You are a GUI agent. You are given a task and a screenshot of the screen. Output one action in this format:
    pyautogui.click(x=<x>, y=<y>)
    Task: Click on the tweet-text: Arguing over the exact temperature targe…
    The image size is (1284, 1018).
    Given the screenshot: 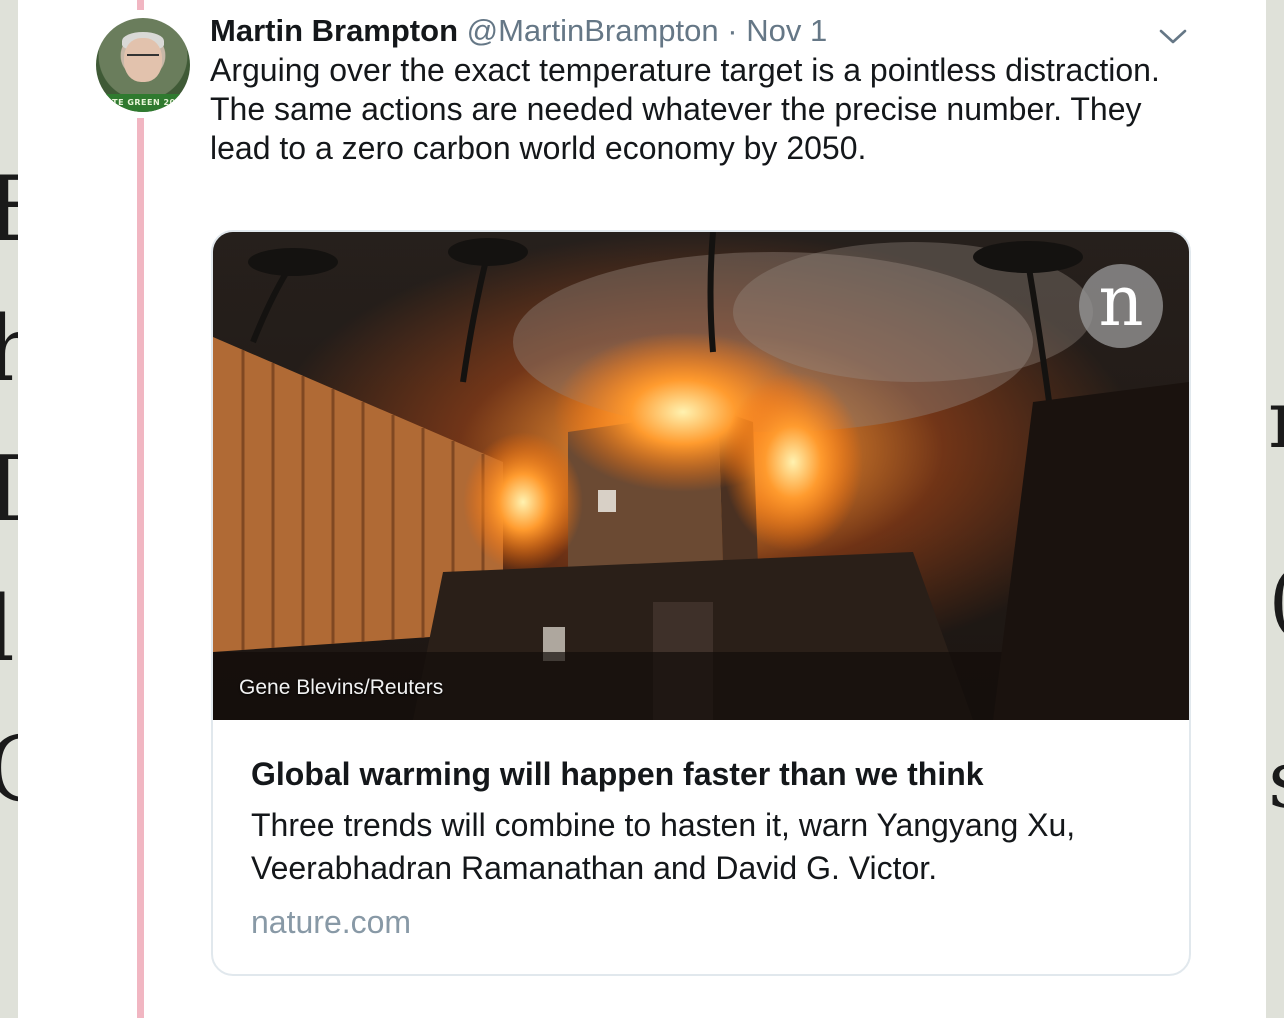 What is the action you would take?
    pyautogui.click(x=685, y=109)
    